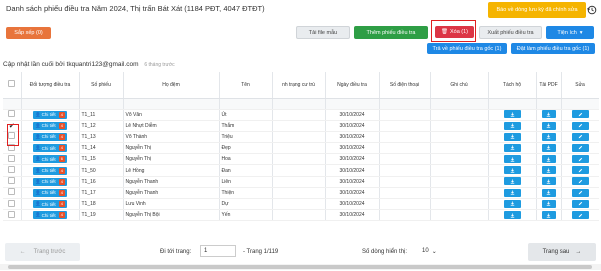 The image size is (601, 271). I want to click on edit-icon, so click(580, 215).